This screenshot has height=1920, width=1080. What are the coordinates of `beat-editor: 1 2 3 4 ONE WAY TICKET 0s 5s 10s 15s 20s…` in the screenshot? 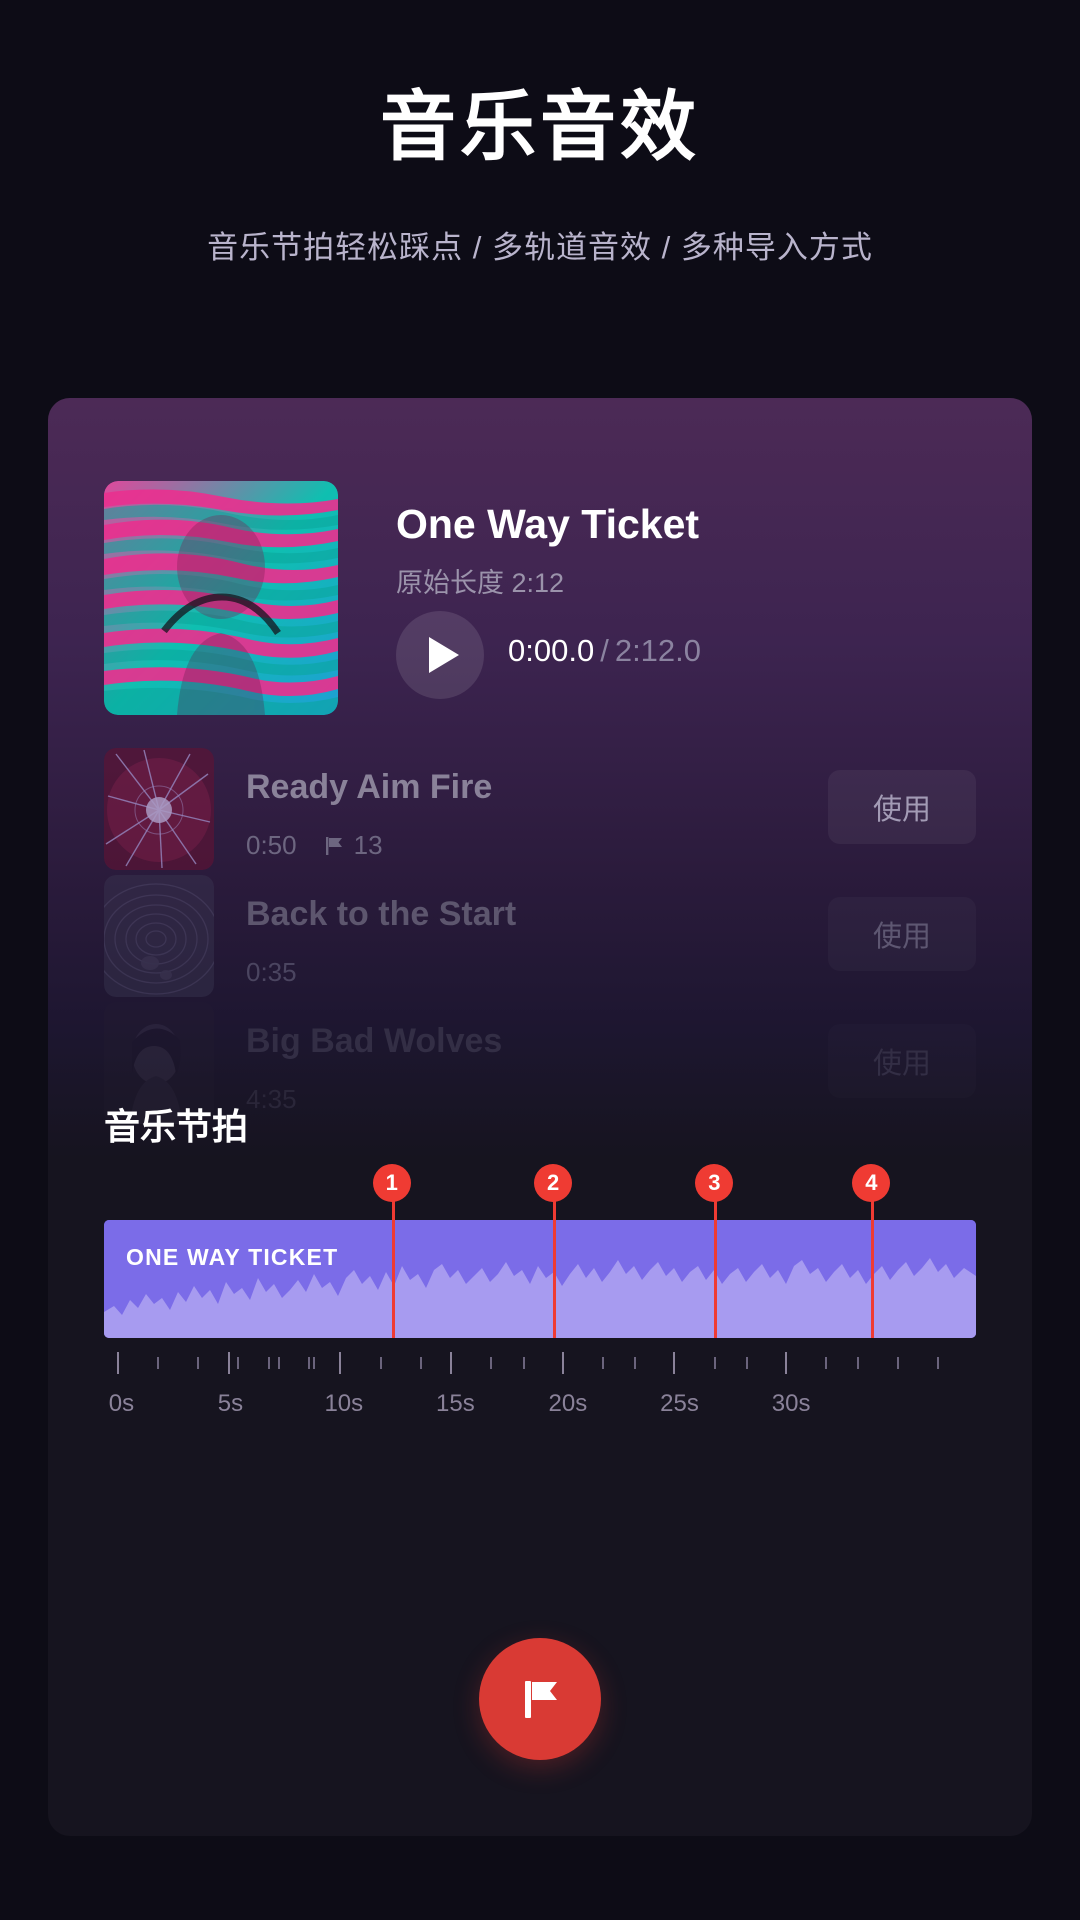 It's located at (540, 1297).